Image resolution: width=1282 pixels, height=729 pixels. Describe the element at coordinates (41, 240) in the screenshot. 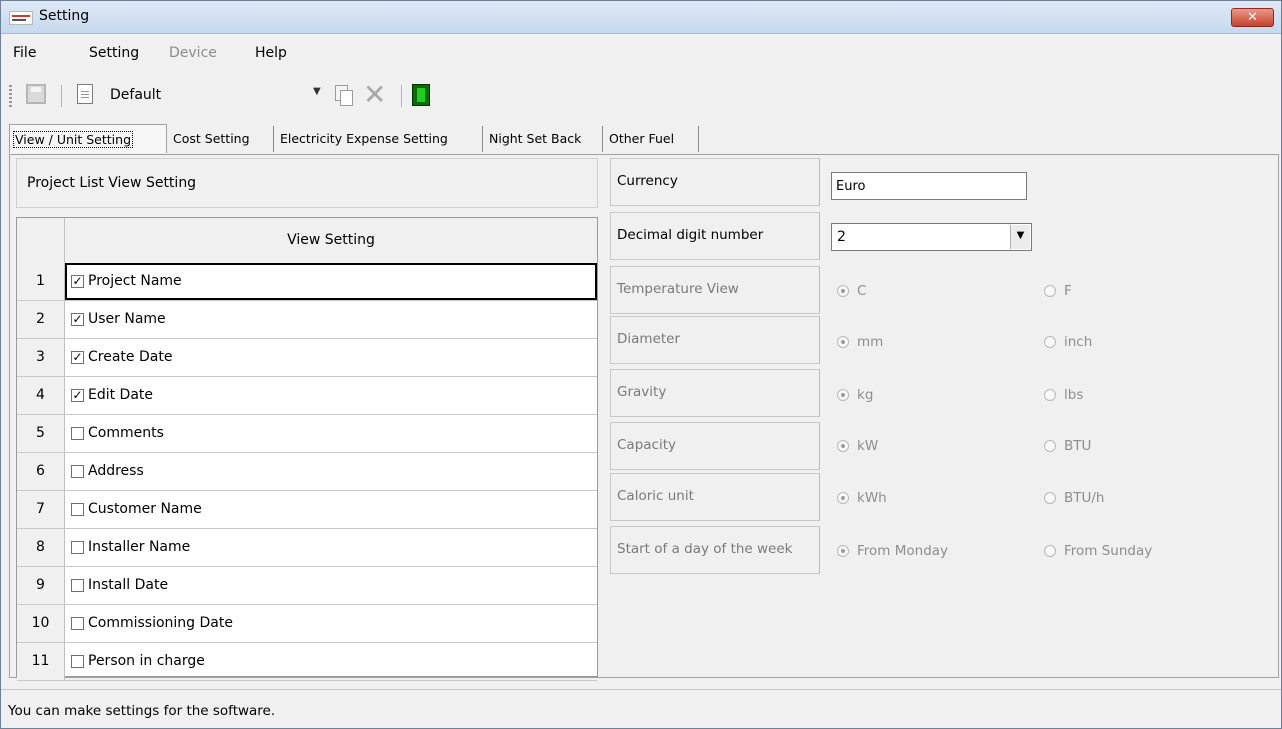

I see `grid-corner` at that location.